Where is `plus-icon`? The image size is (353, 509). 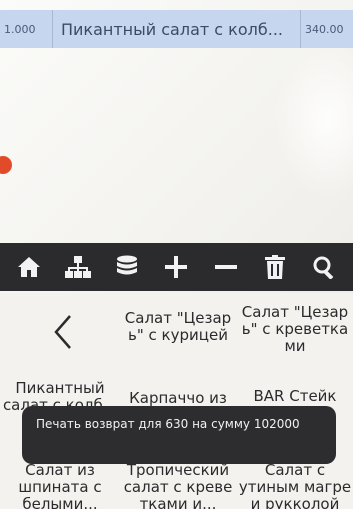
plus-icon is located at coordinates (176, 267).